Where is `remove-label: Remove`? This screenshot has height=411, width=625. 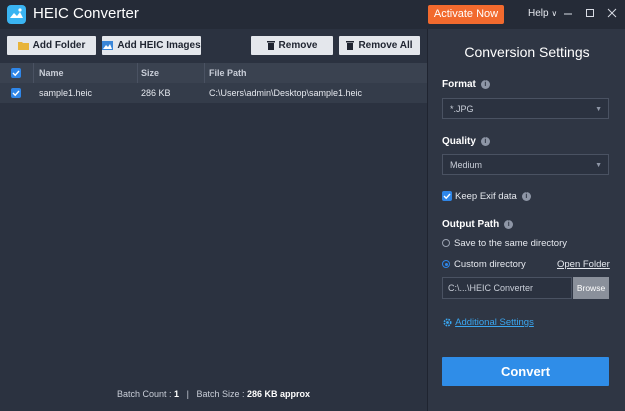
remove-label: Remove is located at coordinates (298, 45).